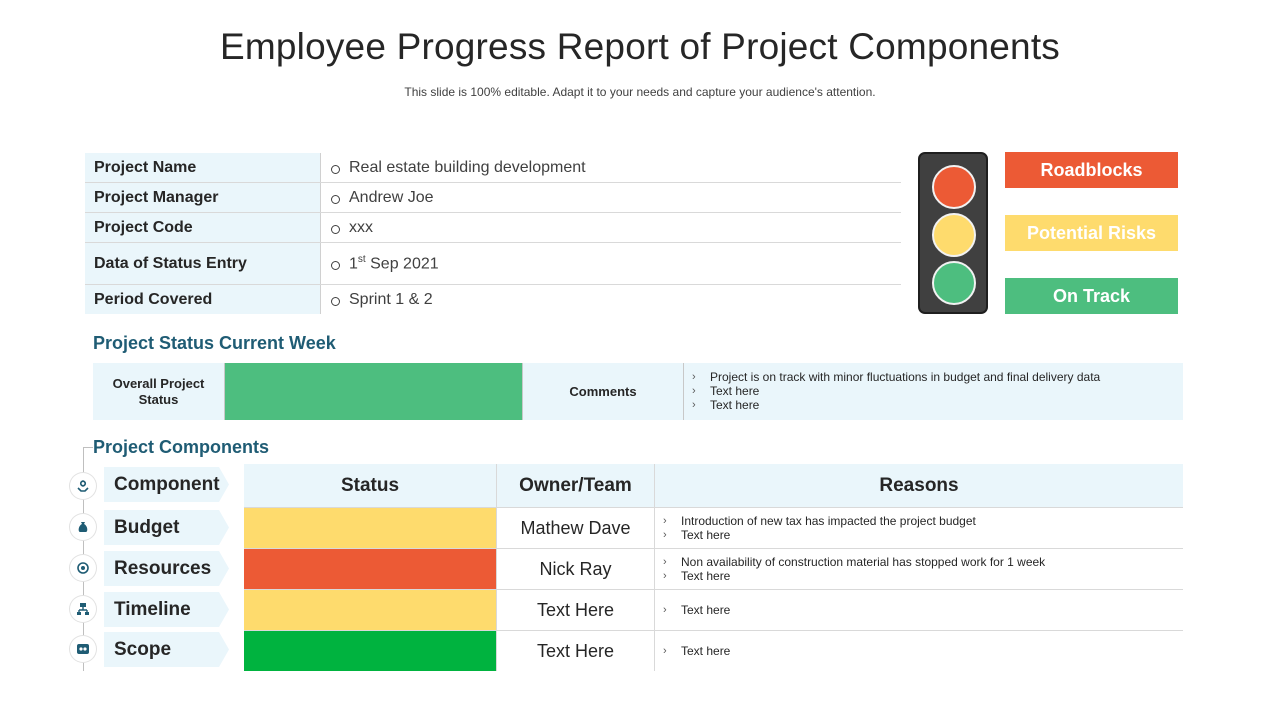  I want to click on comments-label: Comments, so click(603, 391).